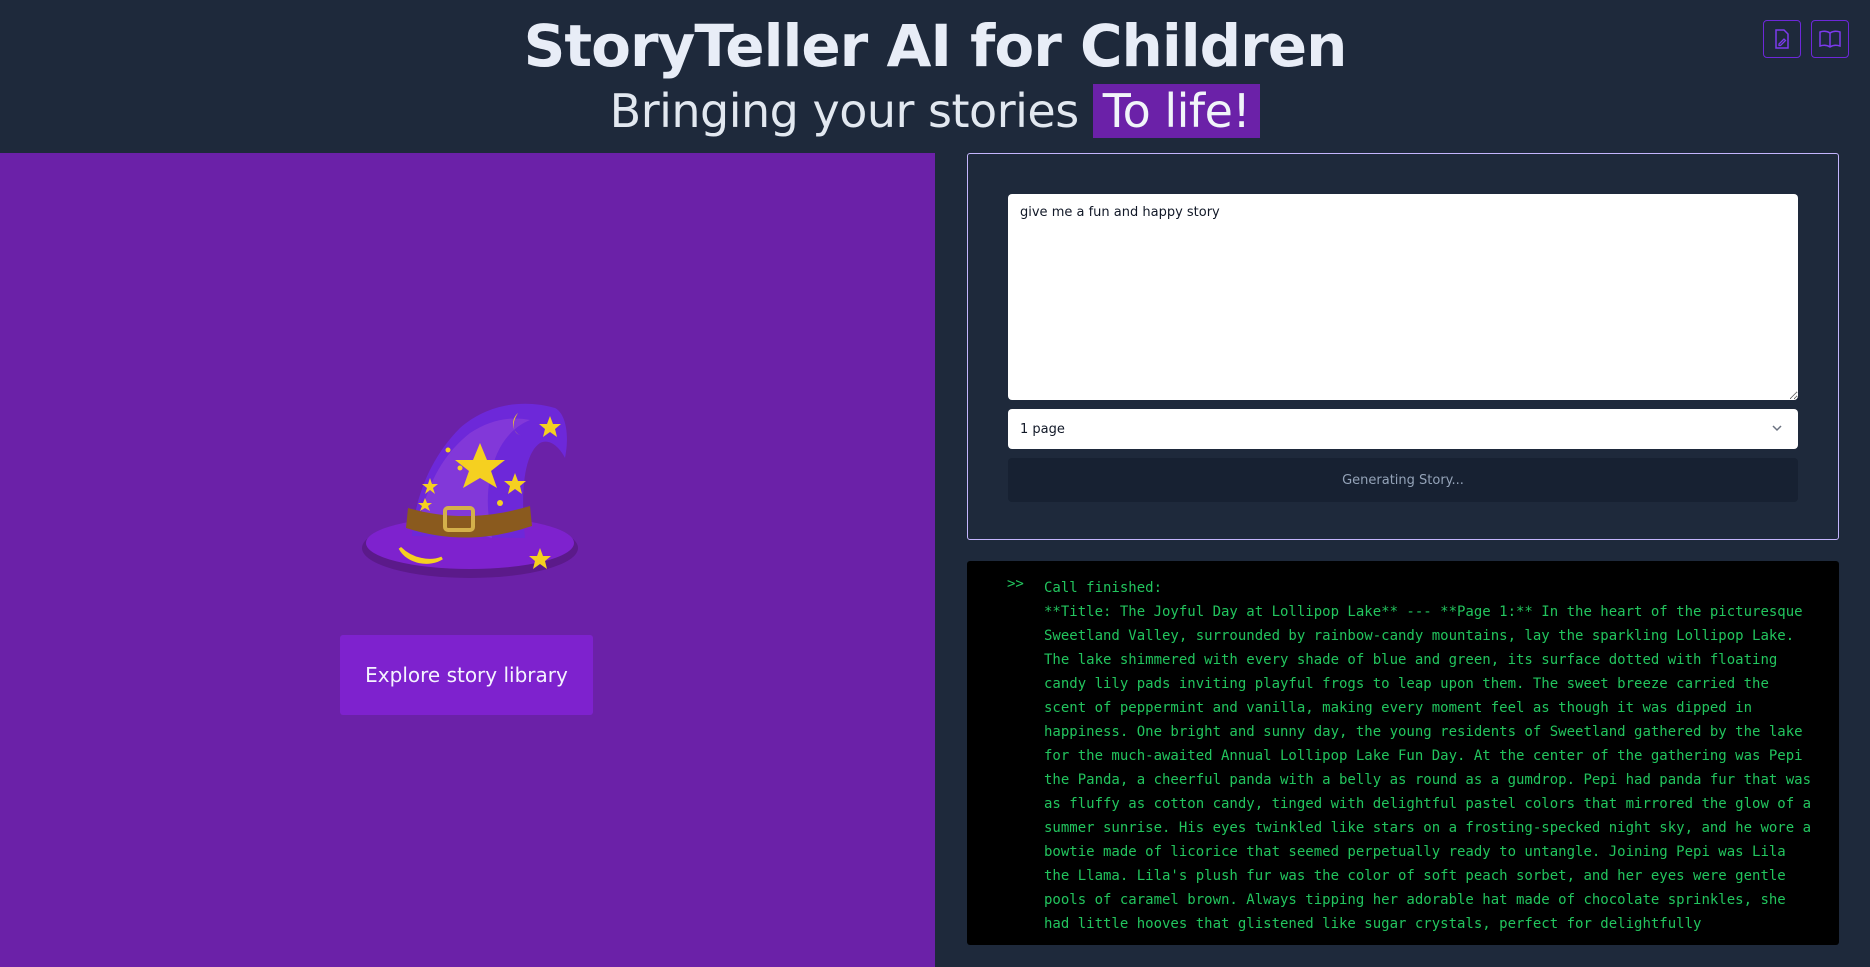  I want to click on library-button, so click(1830, 39).